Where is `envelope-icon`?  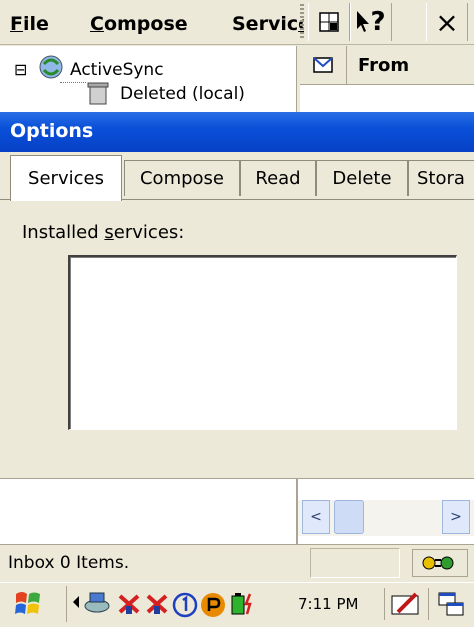 envelope-icon is located at coordinates (323, 65).